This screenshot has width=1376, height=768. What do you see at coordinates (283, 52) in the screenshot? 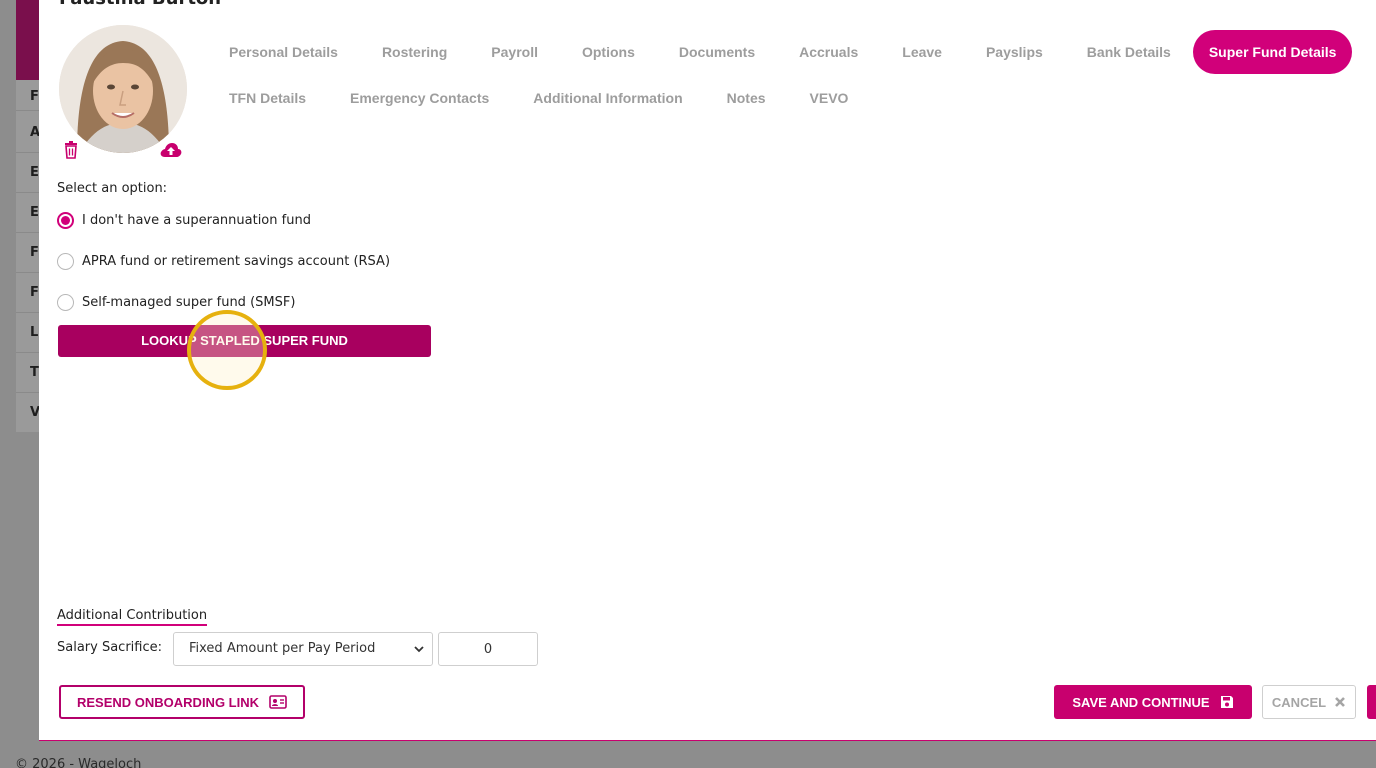
I see `tab-personal-details: Personal Details` at bounding box center [283, 52].